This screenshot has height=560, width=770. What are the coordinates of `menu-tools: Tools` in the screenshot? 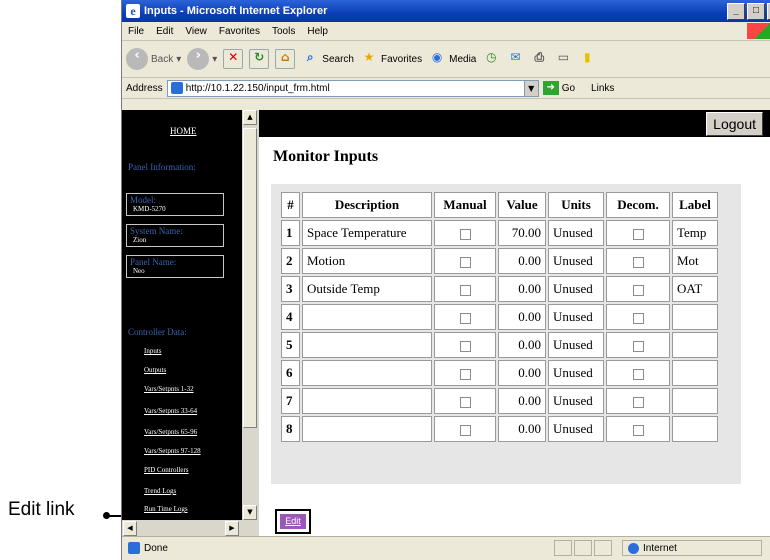 It's located at (283, 31).